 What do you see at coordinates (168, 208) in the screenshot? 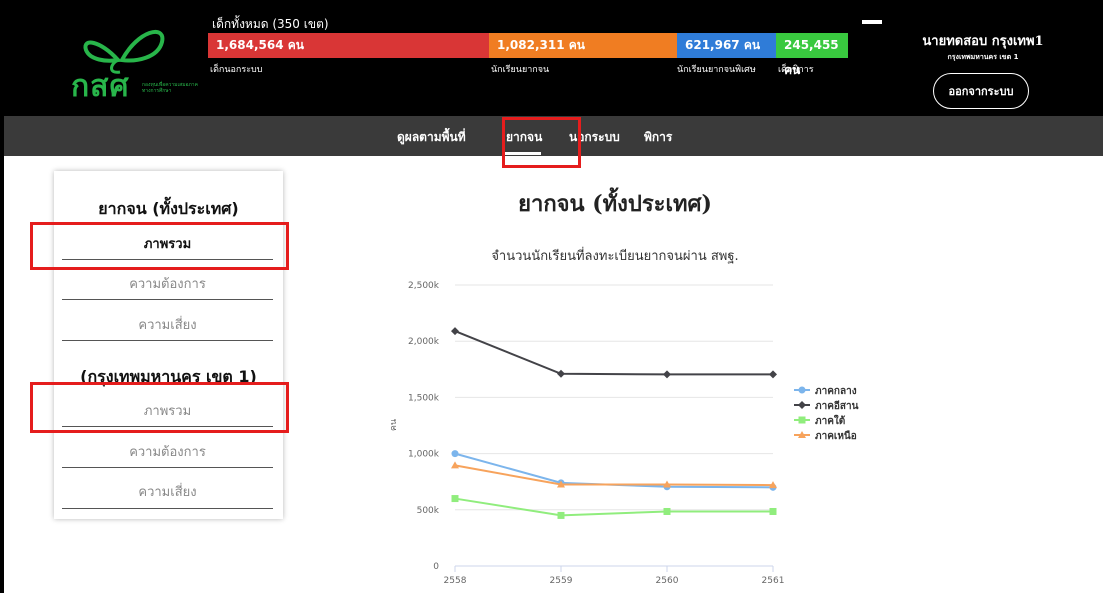
I see `sidebar-section1-title: ยากจน (ทั้งประเทศ)` at bounding box center [168, 208].